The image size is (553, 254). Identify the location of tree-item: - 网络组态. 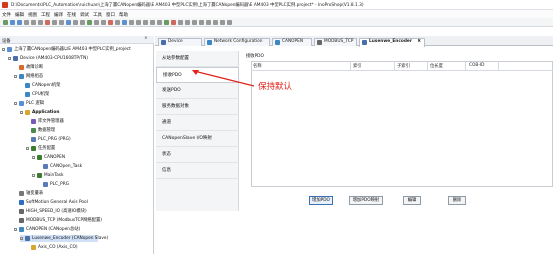
(28, 76).